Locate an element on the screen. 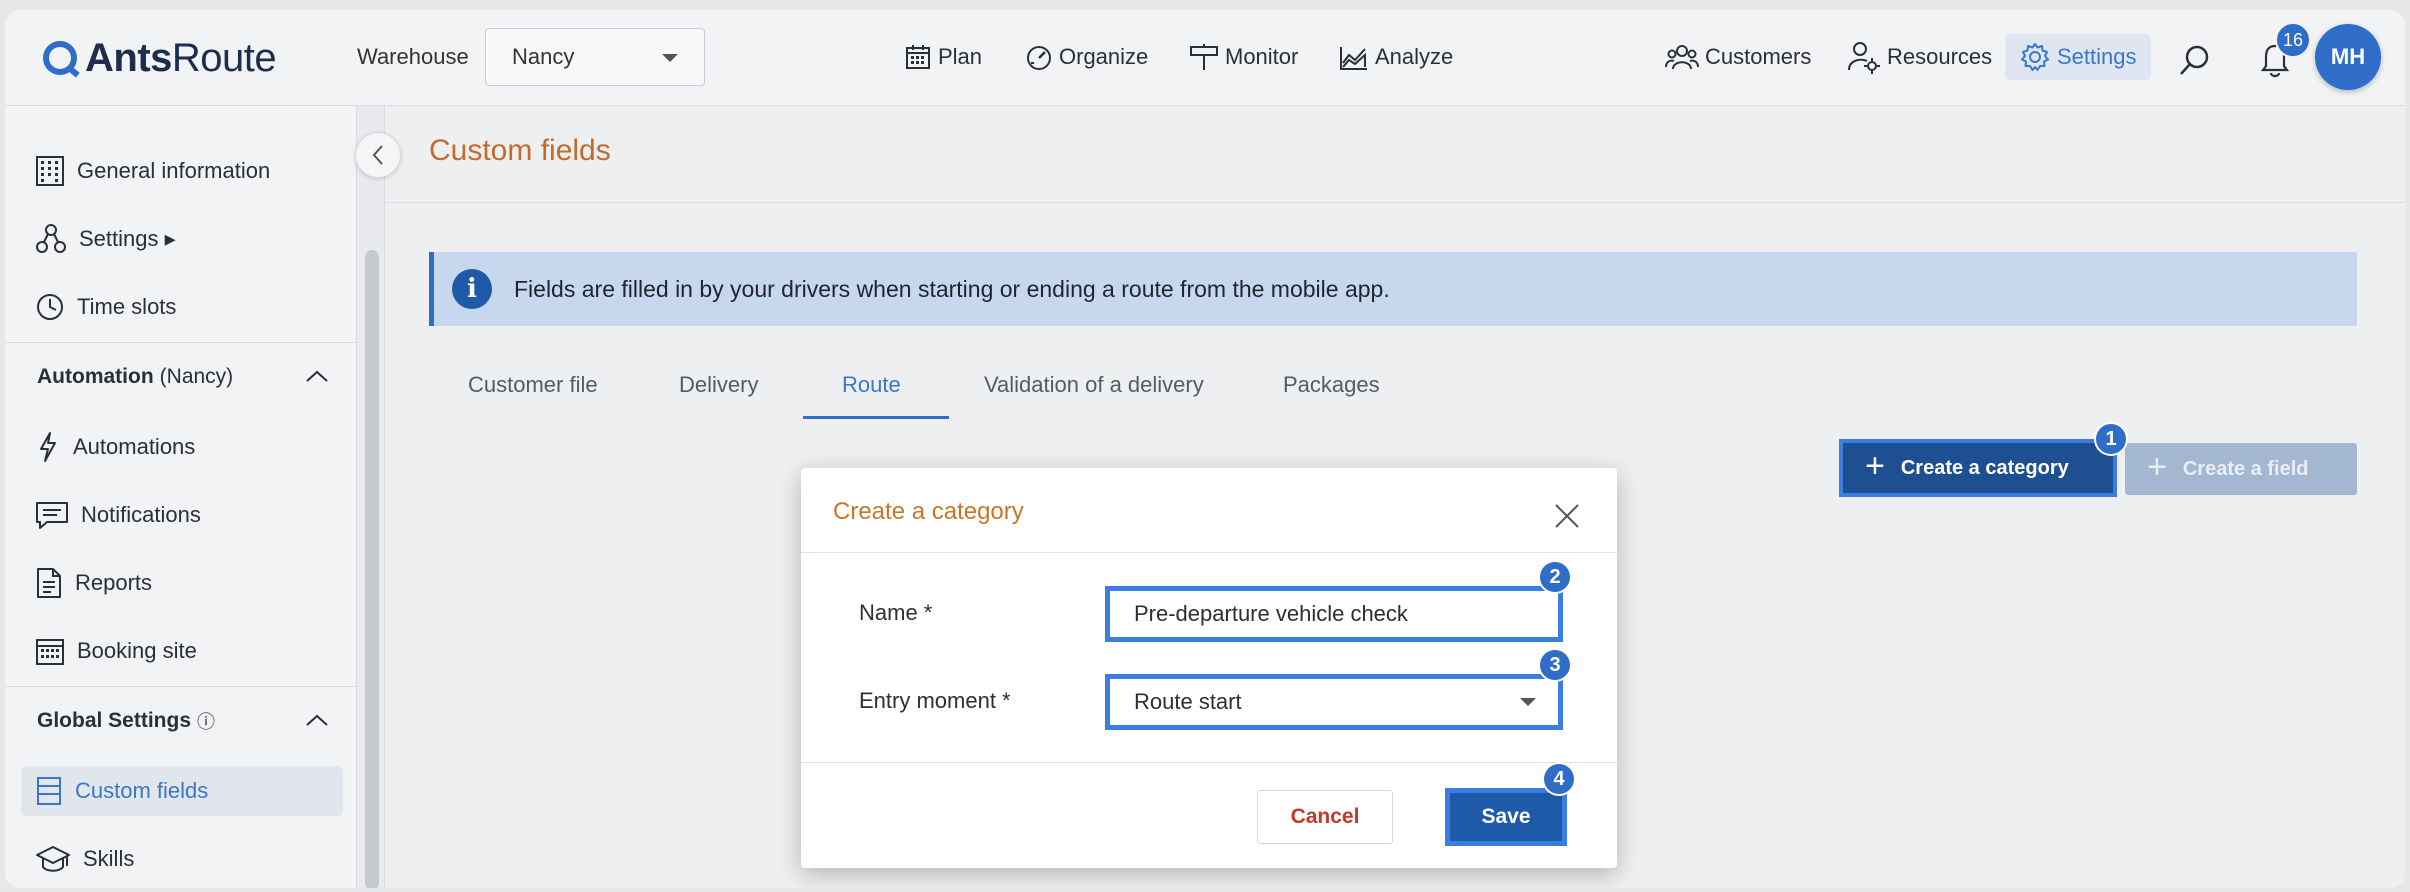  logo-mark-icon is located at coordinates (60, 58).